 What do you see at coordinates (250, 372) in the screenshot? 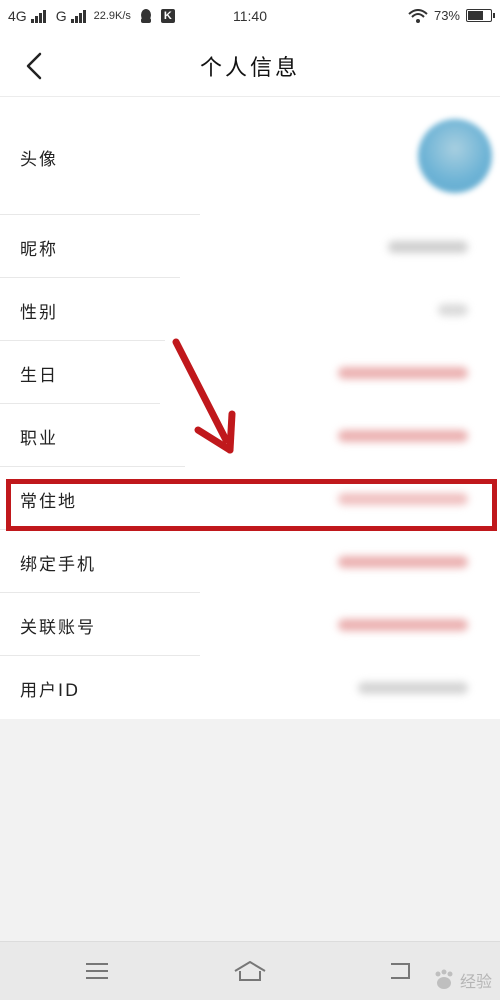
I see `list-item-birthday: 生日` at bounding box center [250, 372].